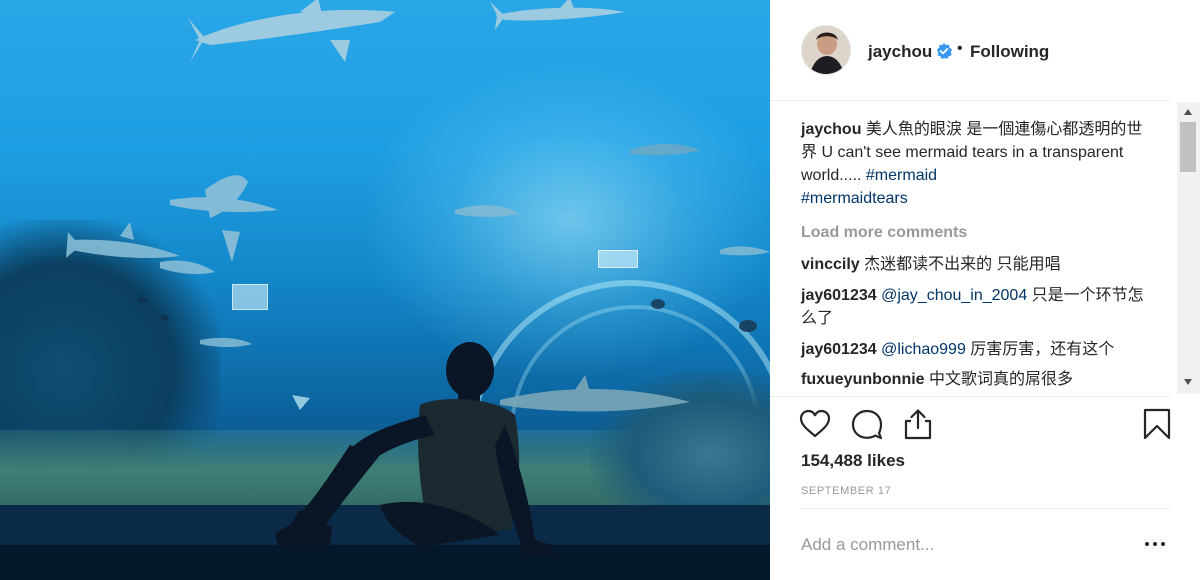 This screenshot has width=1200, height=580. Describe the element at coordinates (960, 264) in the screenshot. I see `comment-text: 杰迷都读不出来的 只能用唱` at that location.